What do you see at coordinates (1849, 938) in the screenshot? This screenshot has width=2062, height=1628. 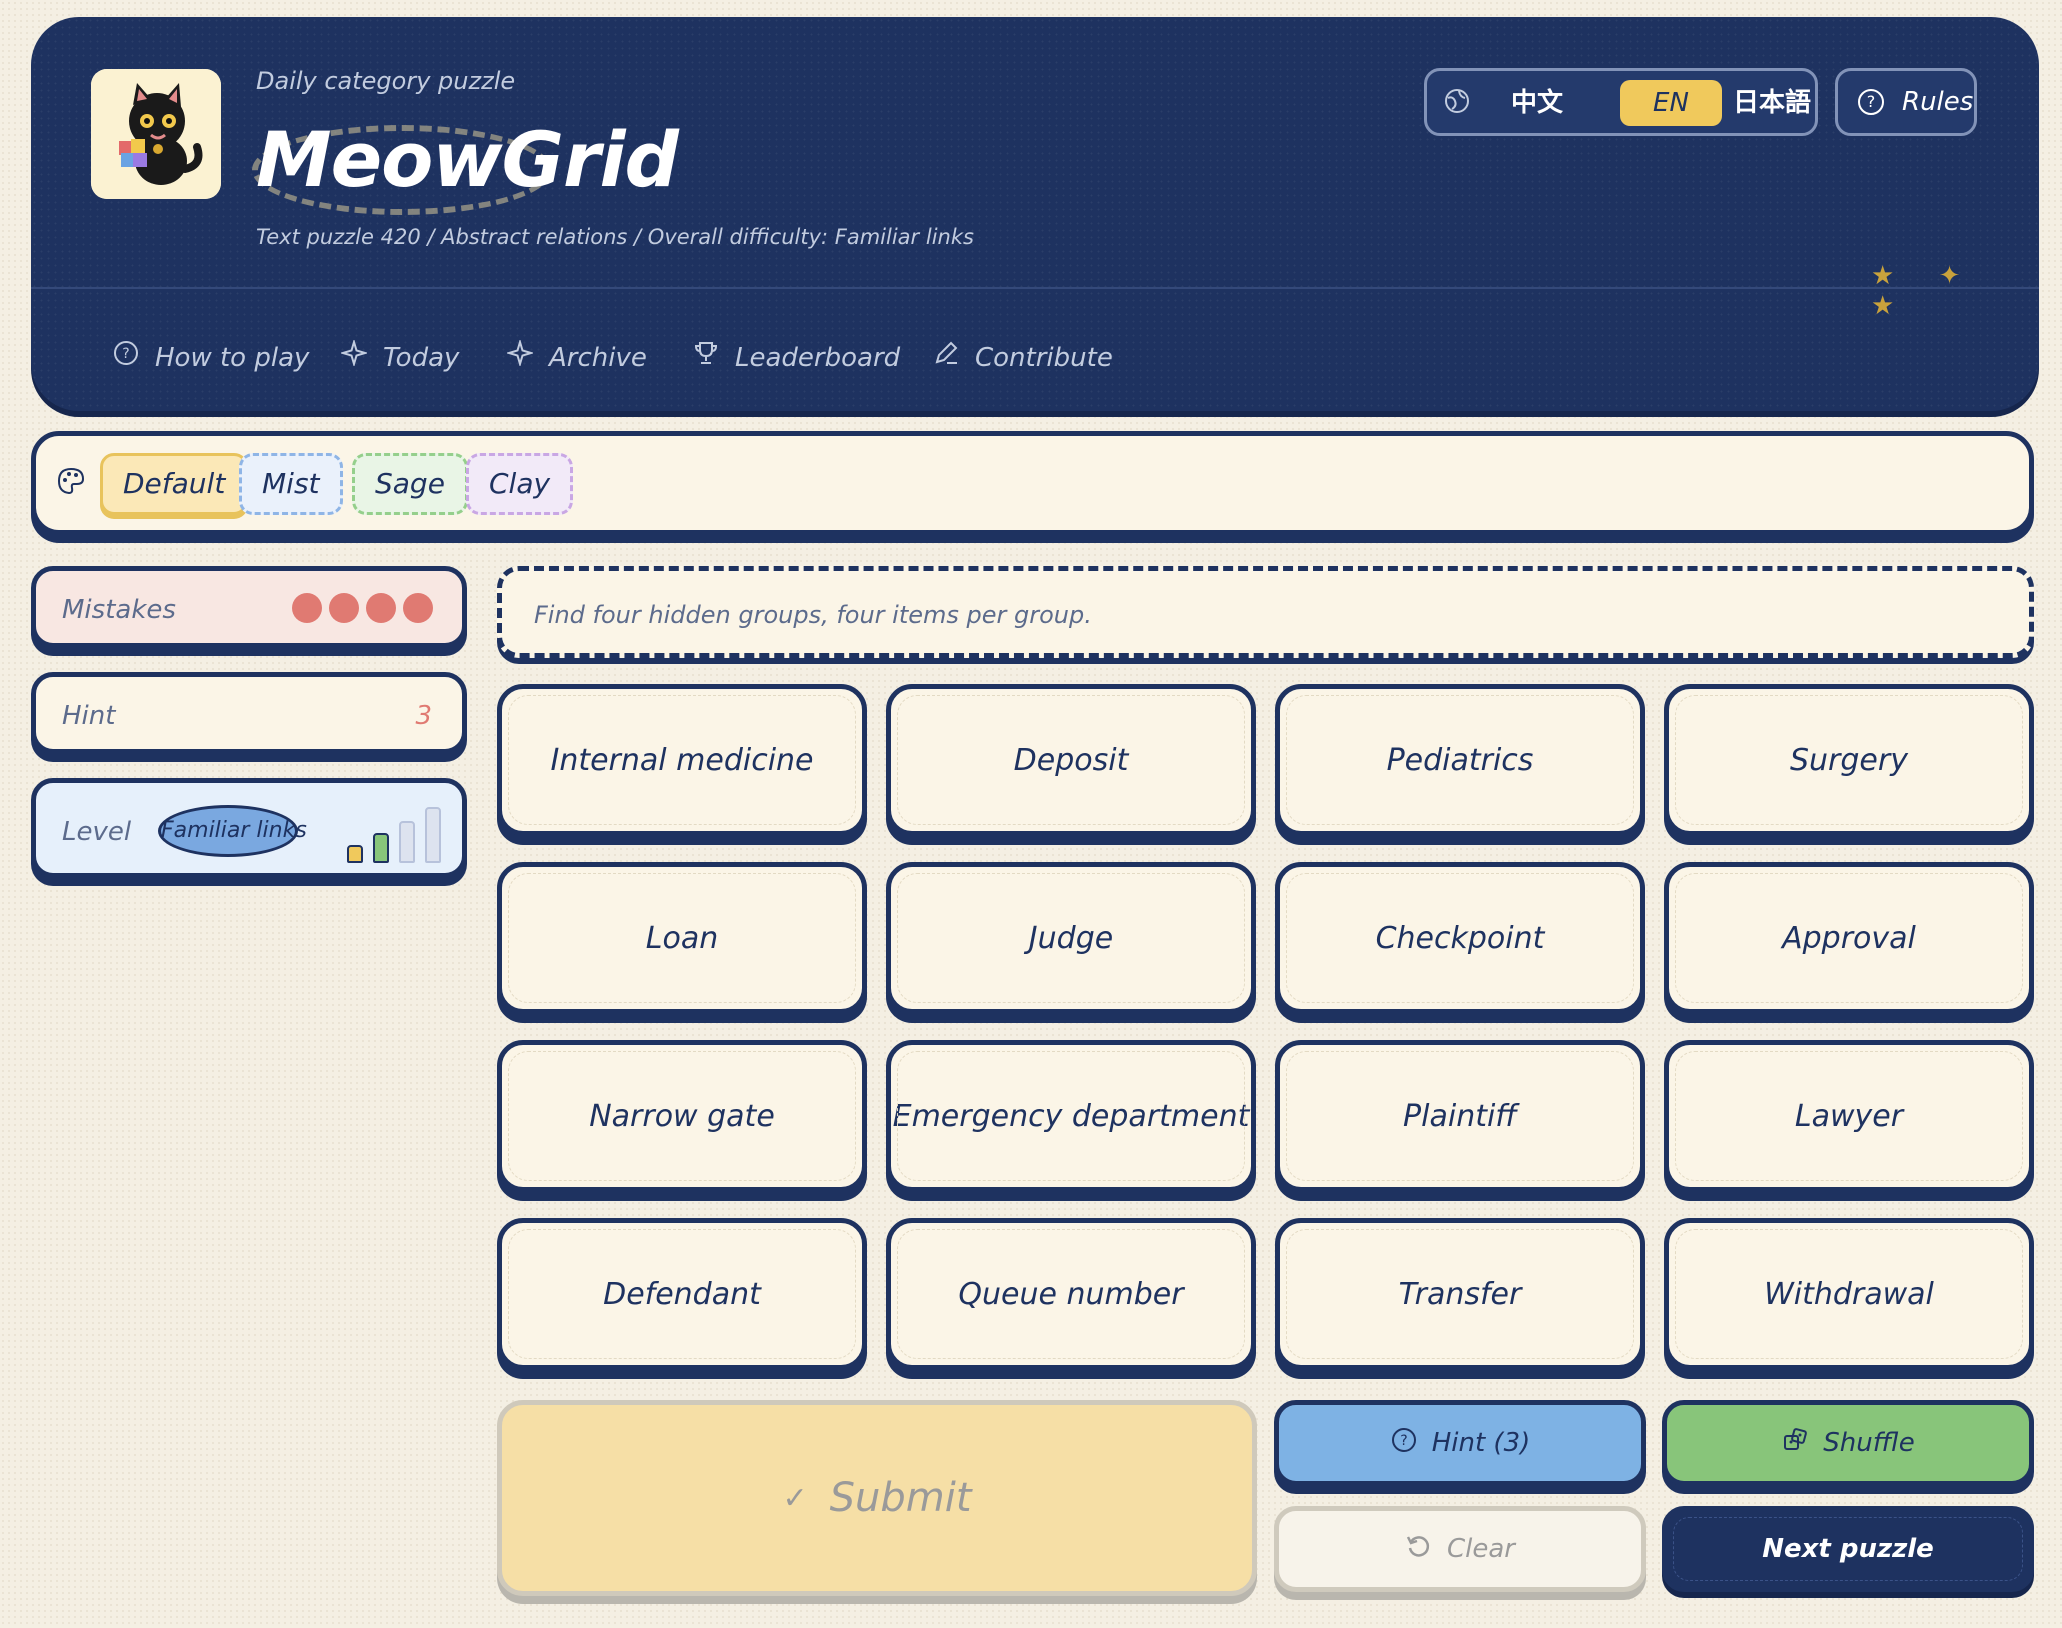 I see `word-tile: Approval` at bounding box center [1849, 938].